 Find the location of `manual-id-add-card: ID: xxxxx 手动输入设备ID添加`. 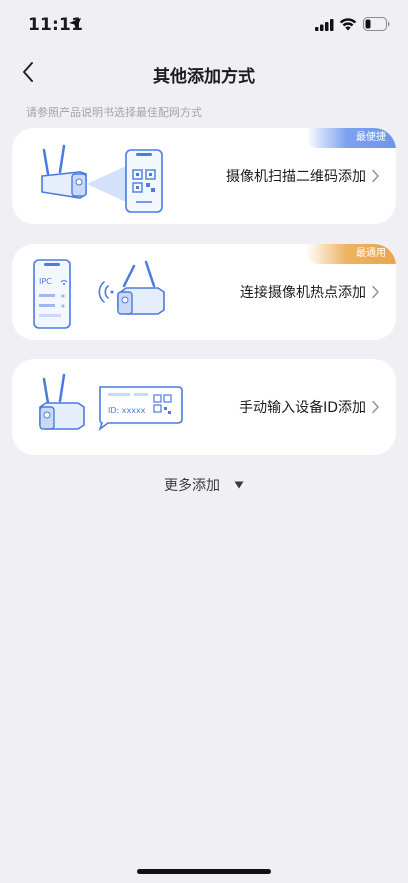

manual-id-add-card: ID: xxxxx 手动输入设备ID添加 is located at coordinates (204, 407).